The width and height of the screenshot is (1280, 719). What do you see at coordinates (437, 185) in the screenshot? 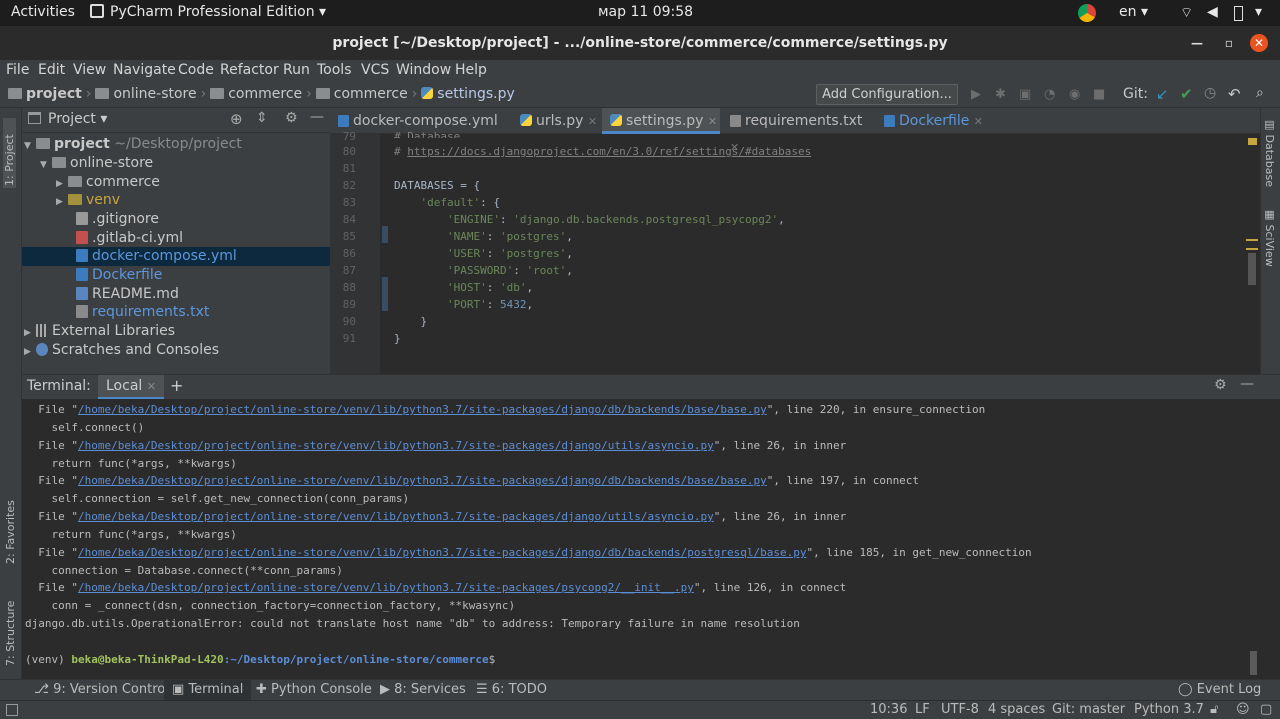
I see `code-line: DATABASES = {` at bounding box center [437, 185].